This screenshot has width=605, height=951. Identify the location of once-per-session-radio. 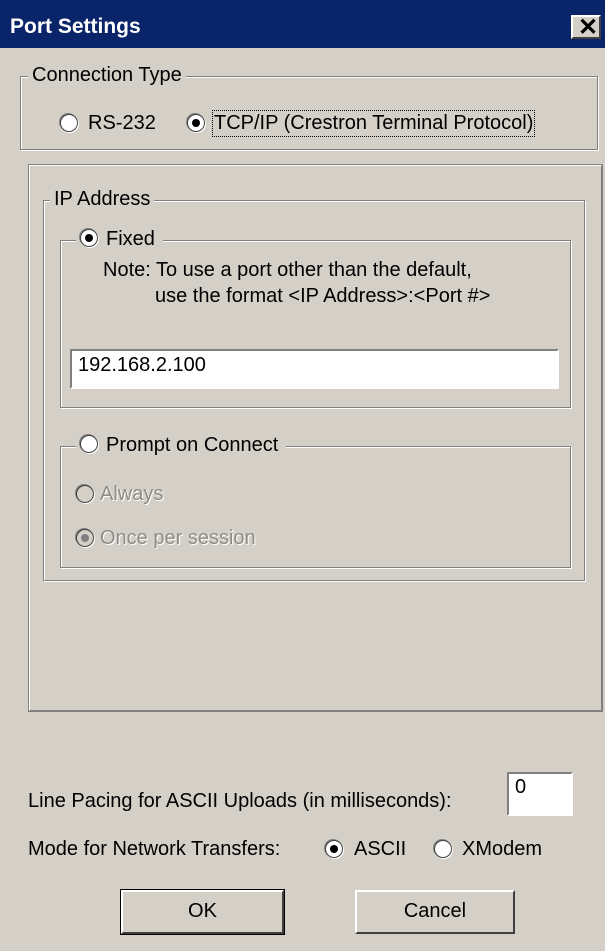
(85, 538).